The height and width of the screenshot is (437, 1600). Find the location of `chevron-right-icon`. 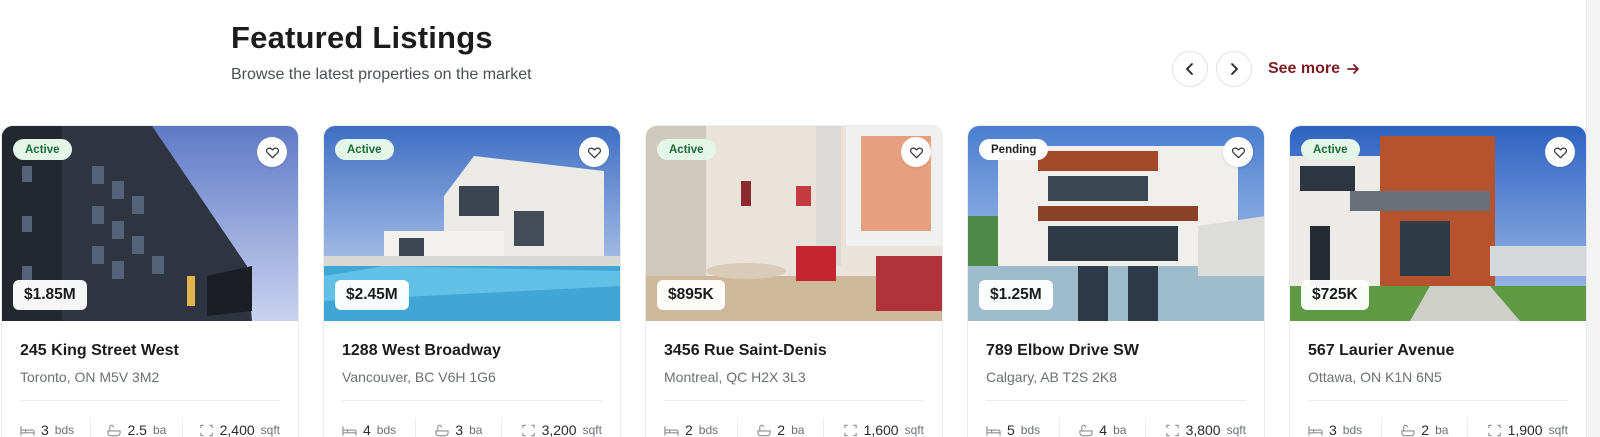

chevron-right-icon is located at coordinates (1234, 69).